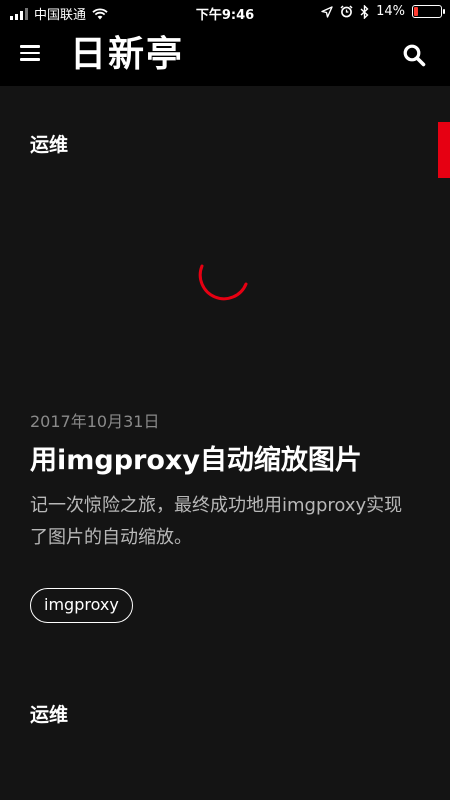 The image size is (450, 800). What do you see at coordinates (364, 11) in the screenshot?
I see `bluetooth-icon` at bounding box center [364, 11].